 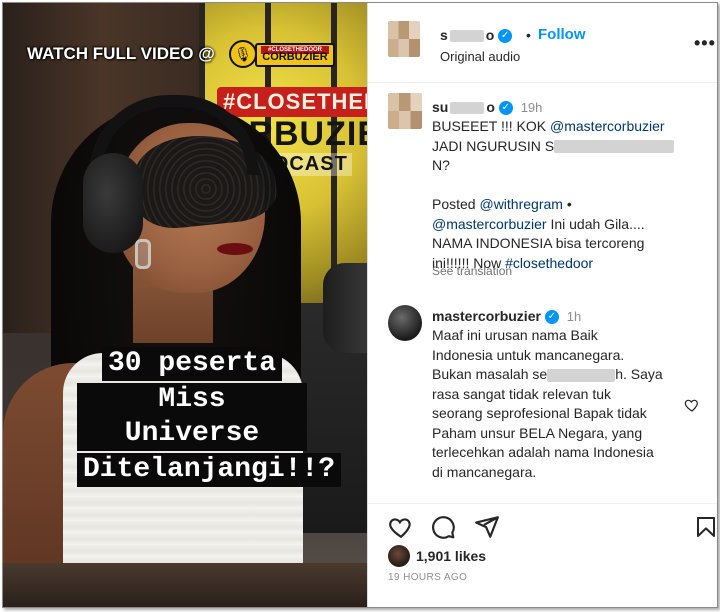 I want to click on commenter-username: mastercorbuzier ✓ 1h, so click(x=507, y=316).